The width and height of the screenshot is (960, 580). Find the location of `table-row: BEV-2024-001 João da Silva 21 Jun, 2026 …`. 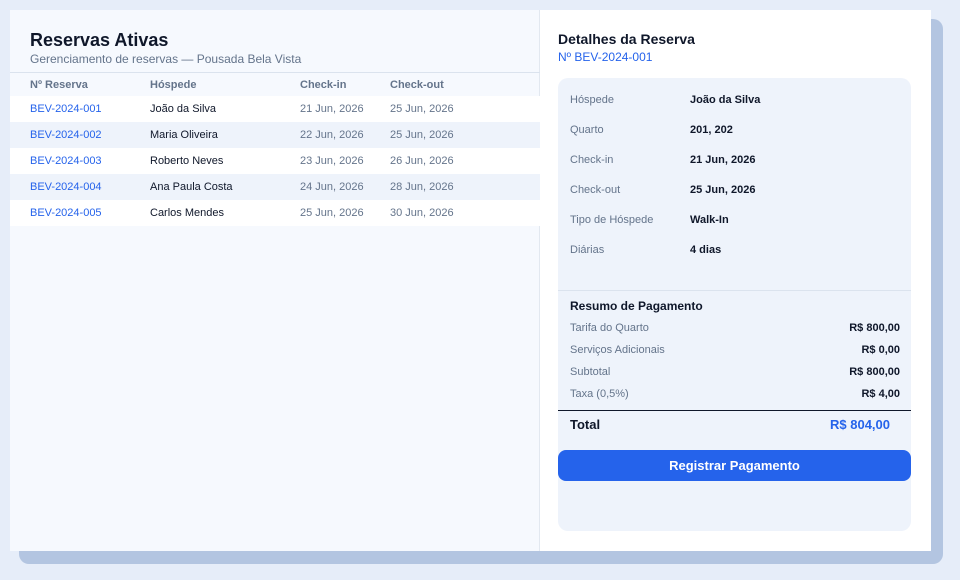

table-row: BEV-2024-001 João da Silva 21 Jun, 2026 … is located at coordinates (275, 109).